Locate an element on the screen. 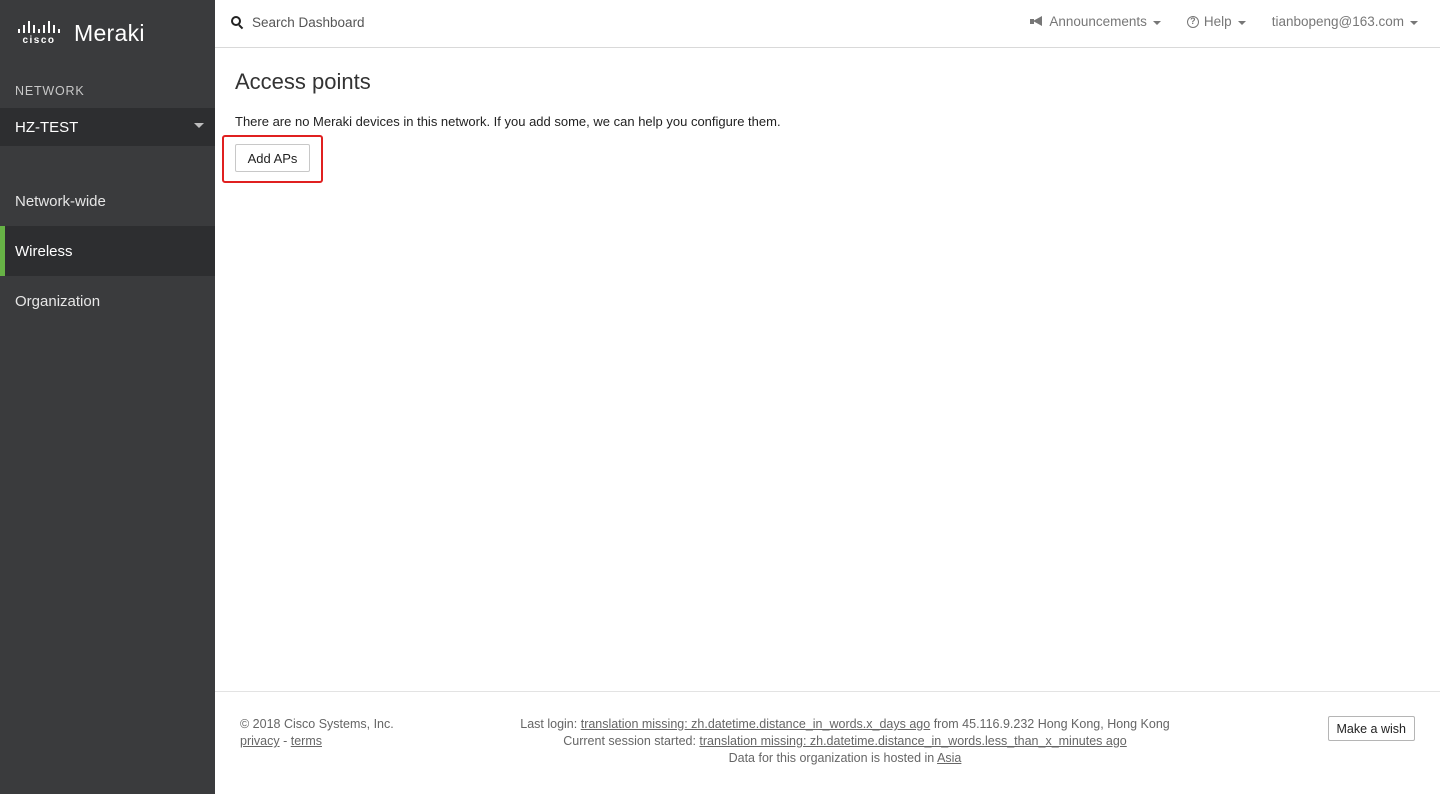  top-right-menu: Announcements ? Help tianbopeng@163.com is located at coordinates (1211, 21).